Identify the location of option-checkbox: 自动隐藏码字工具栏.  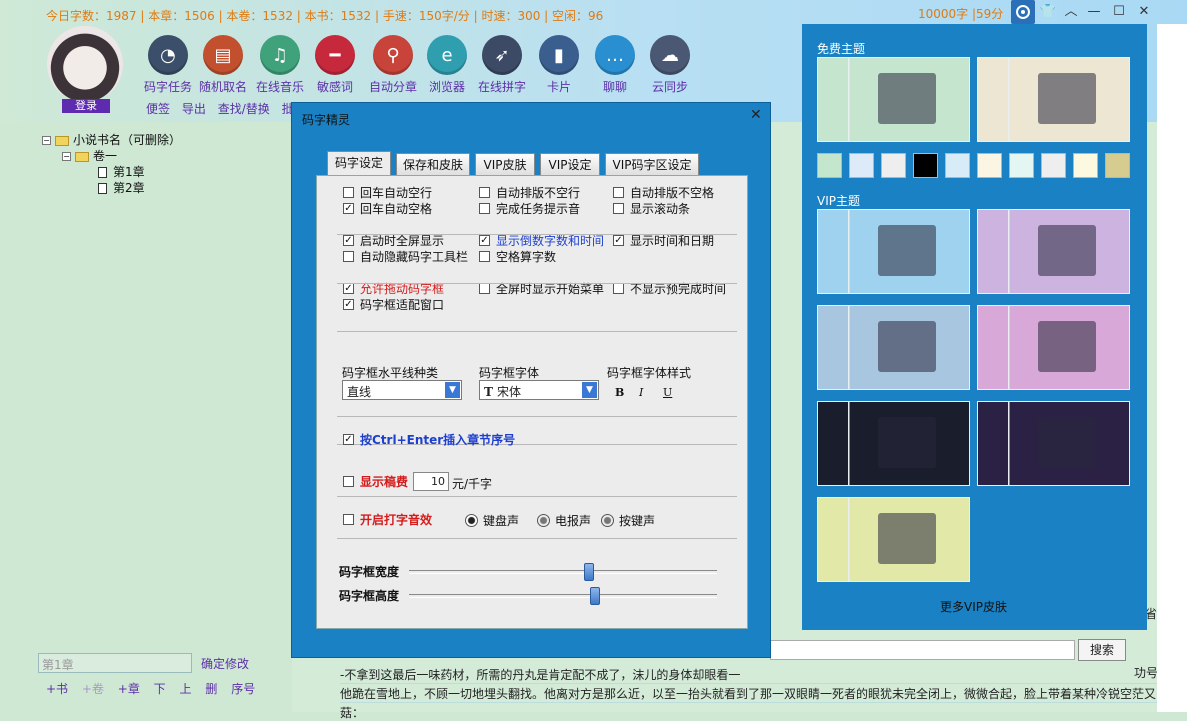
(405, 256).